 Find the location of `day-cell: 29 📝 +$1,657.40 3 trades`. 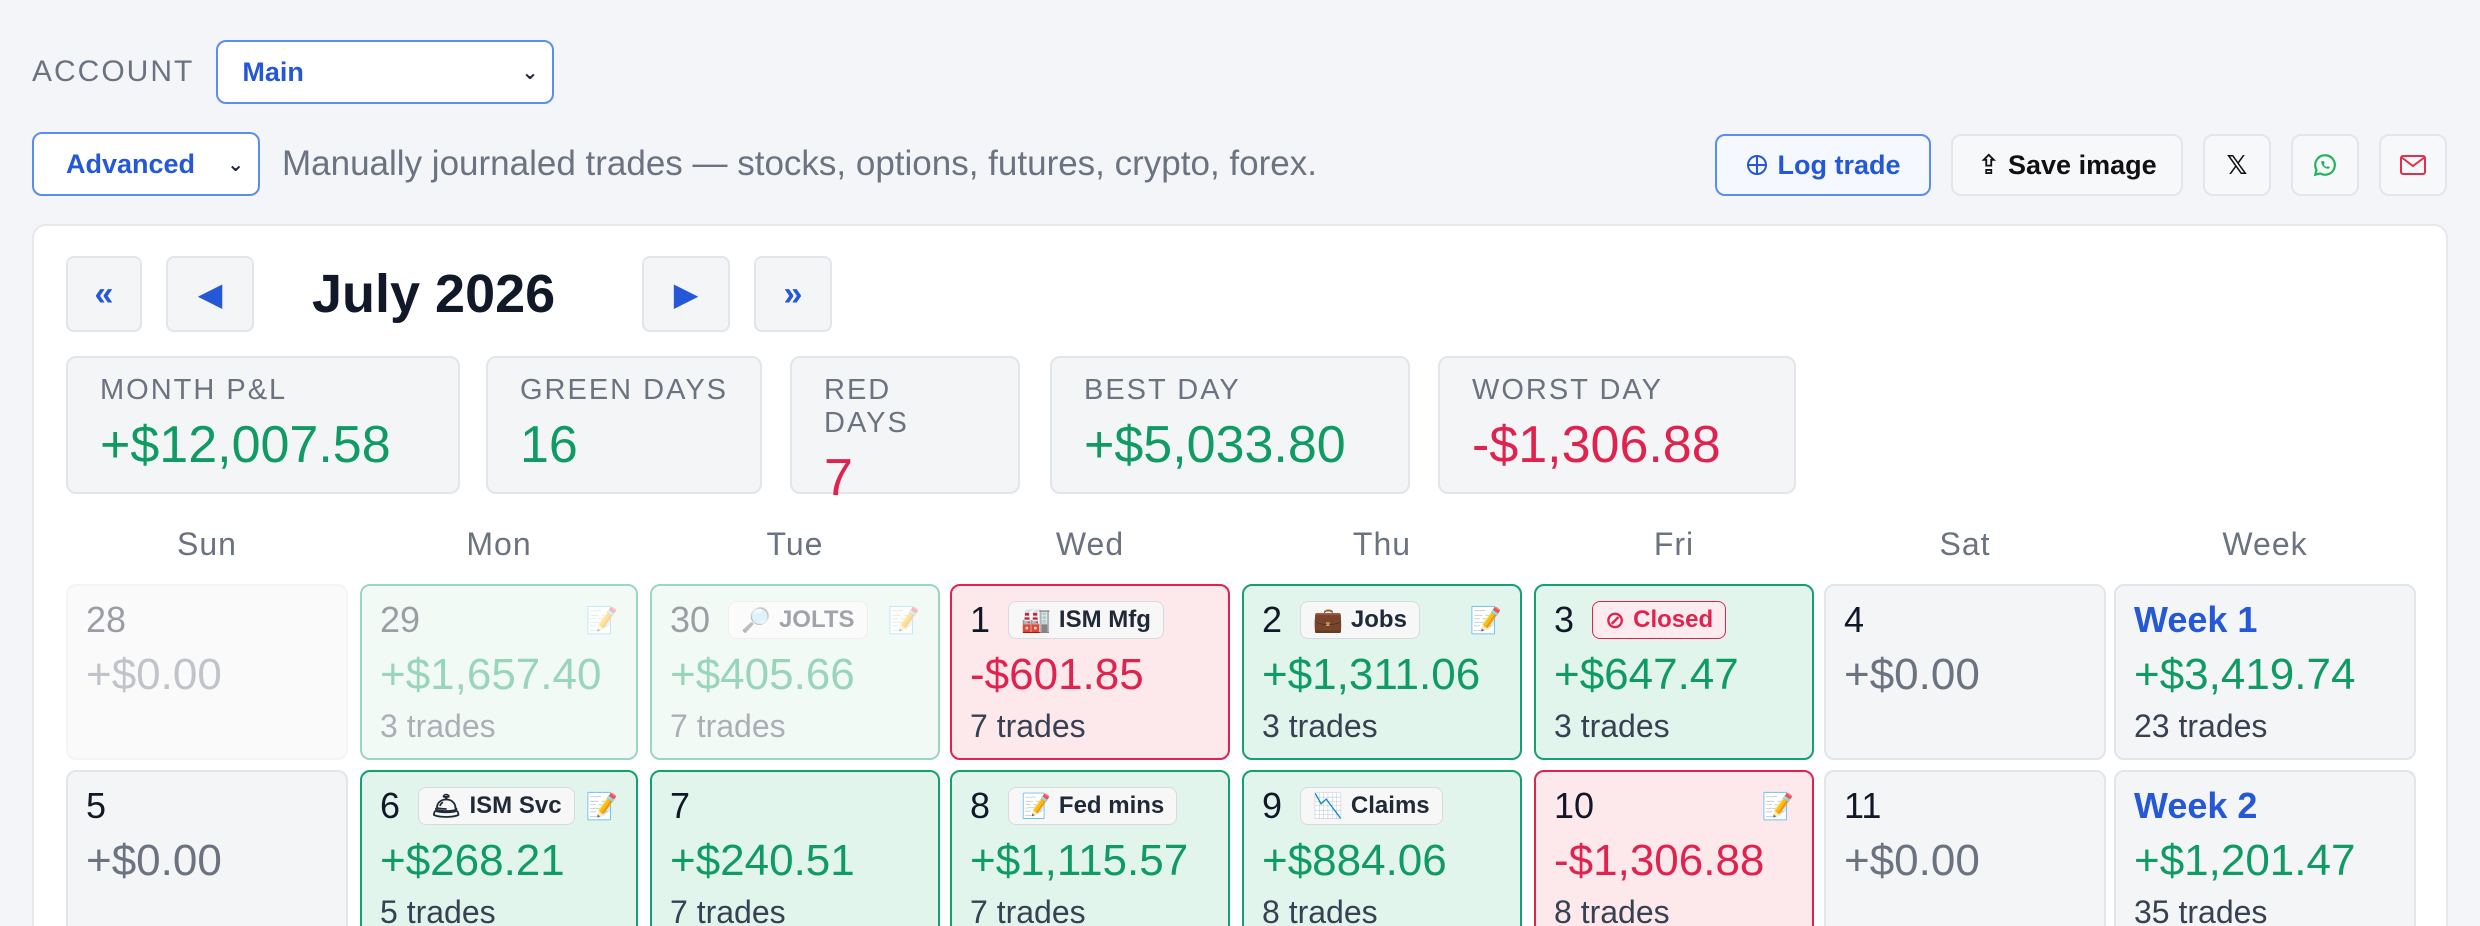

day-cell: 29 📝 +$1,657.40 3 trades is located at coordinates (499, 672).